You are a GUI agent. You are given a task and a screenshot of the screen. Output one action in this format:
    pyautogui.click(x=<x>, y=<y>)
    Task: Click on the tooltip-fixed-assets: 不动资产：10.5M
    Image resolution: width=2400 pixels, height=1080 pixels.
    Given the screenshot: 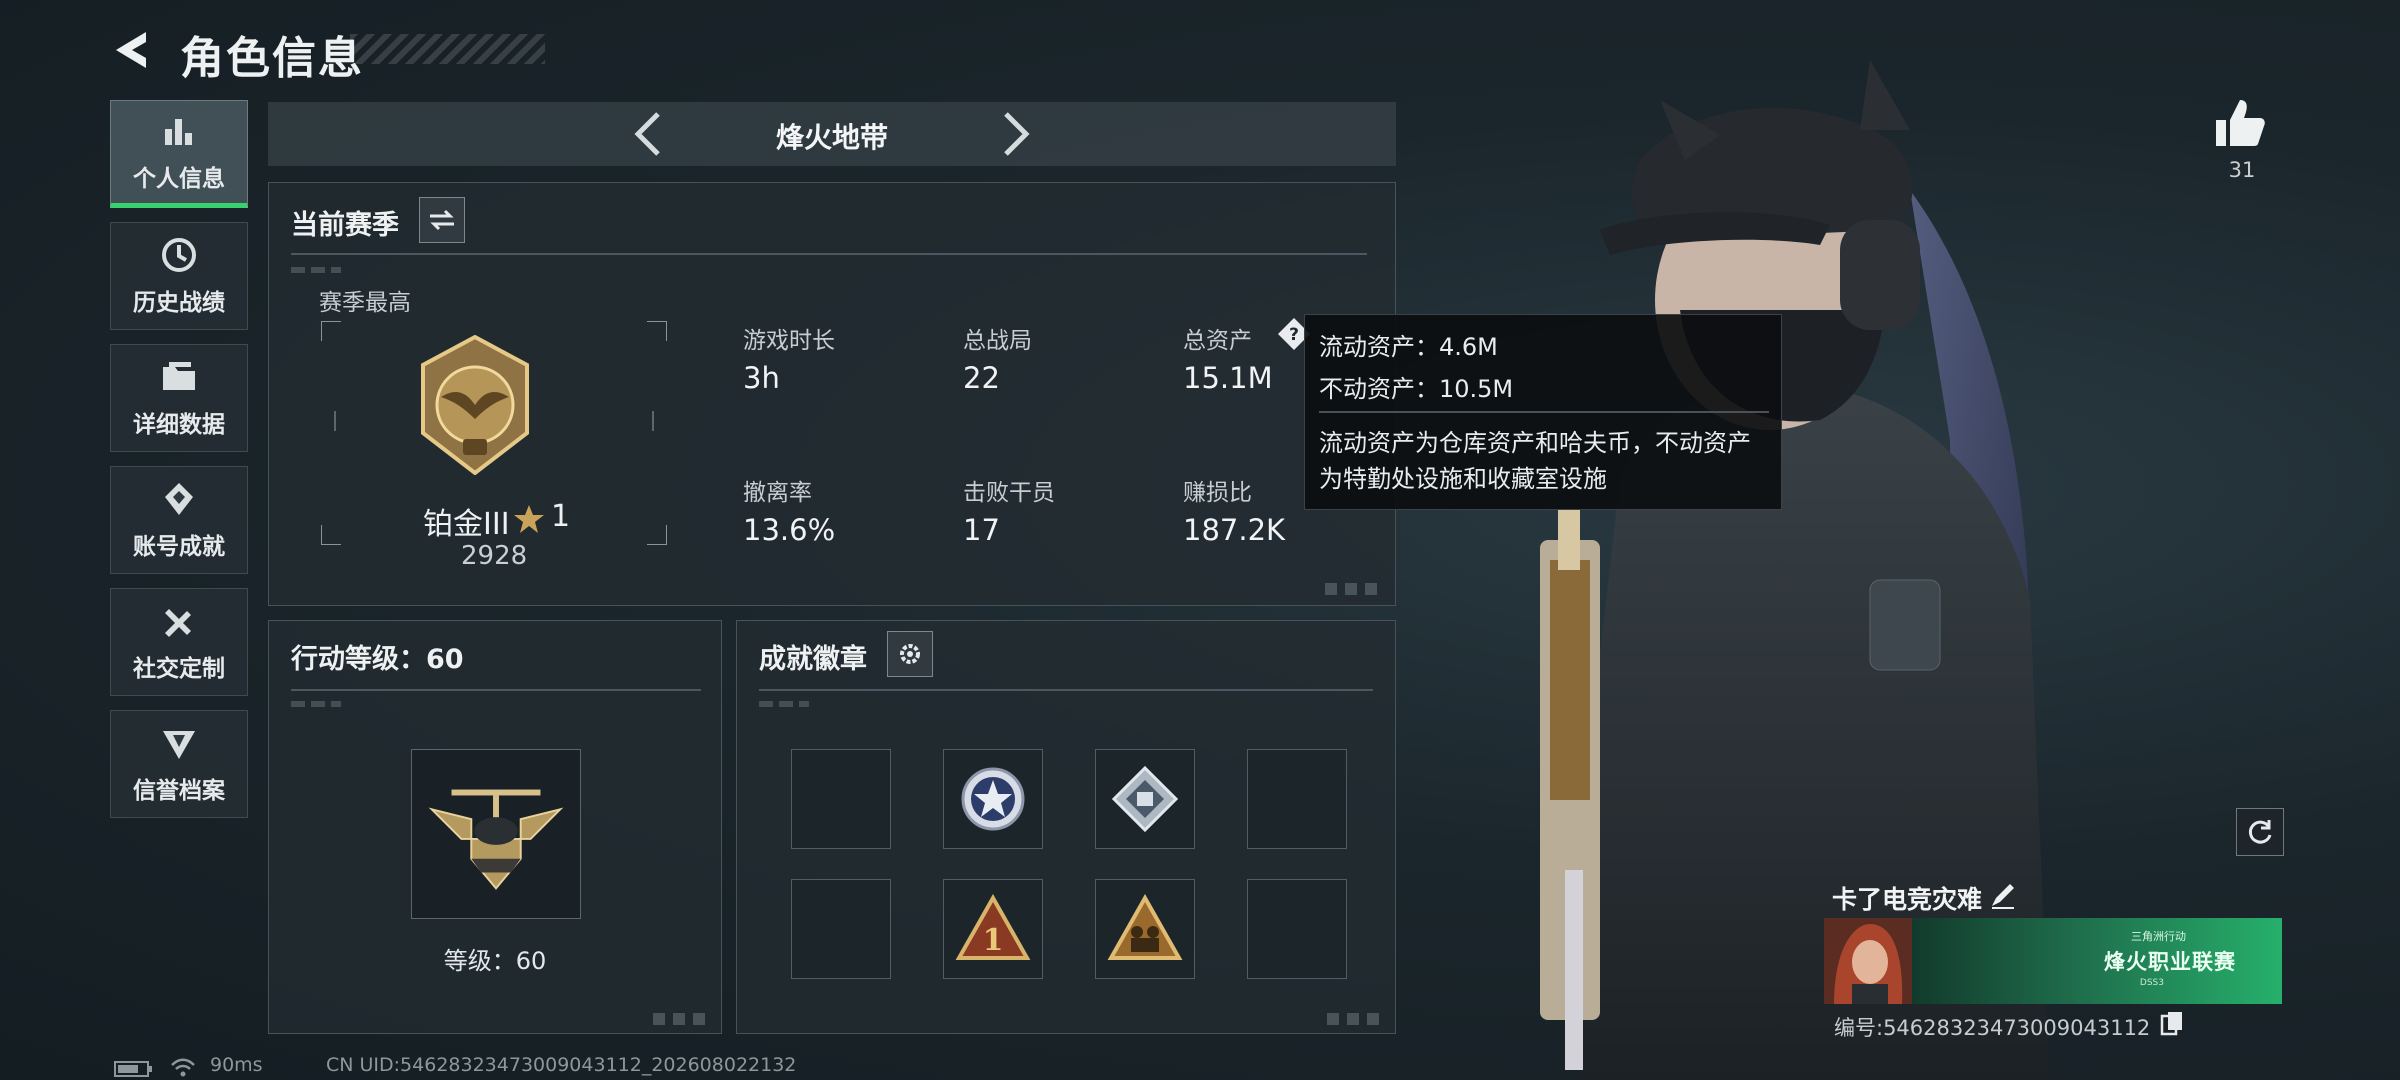 What is the action you would take?
    pyautogui.click(x=1416, y=389)
    